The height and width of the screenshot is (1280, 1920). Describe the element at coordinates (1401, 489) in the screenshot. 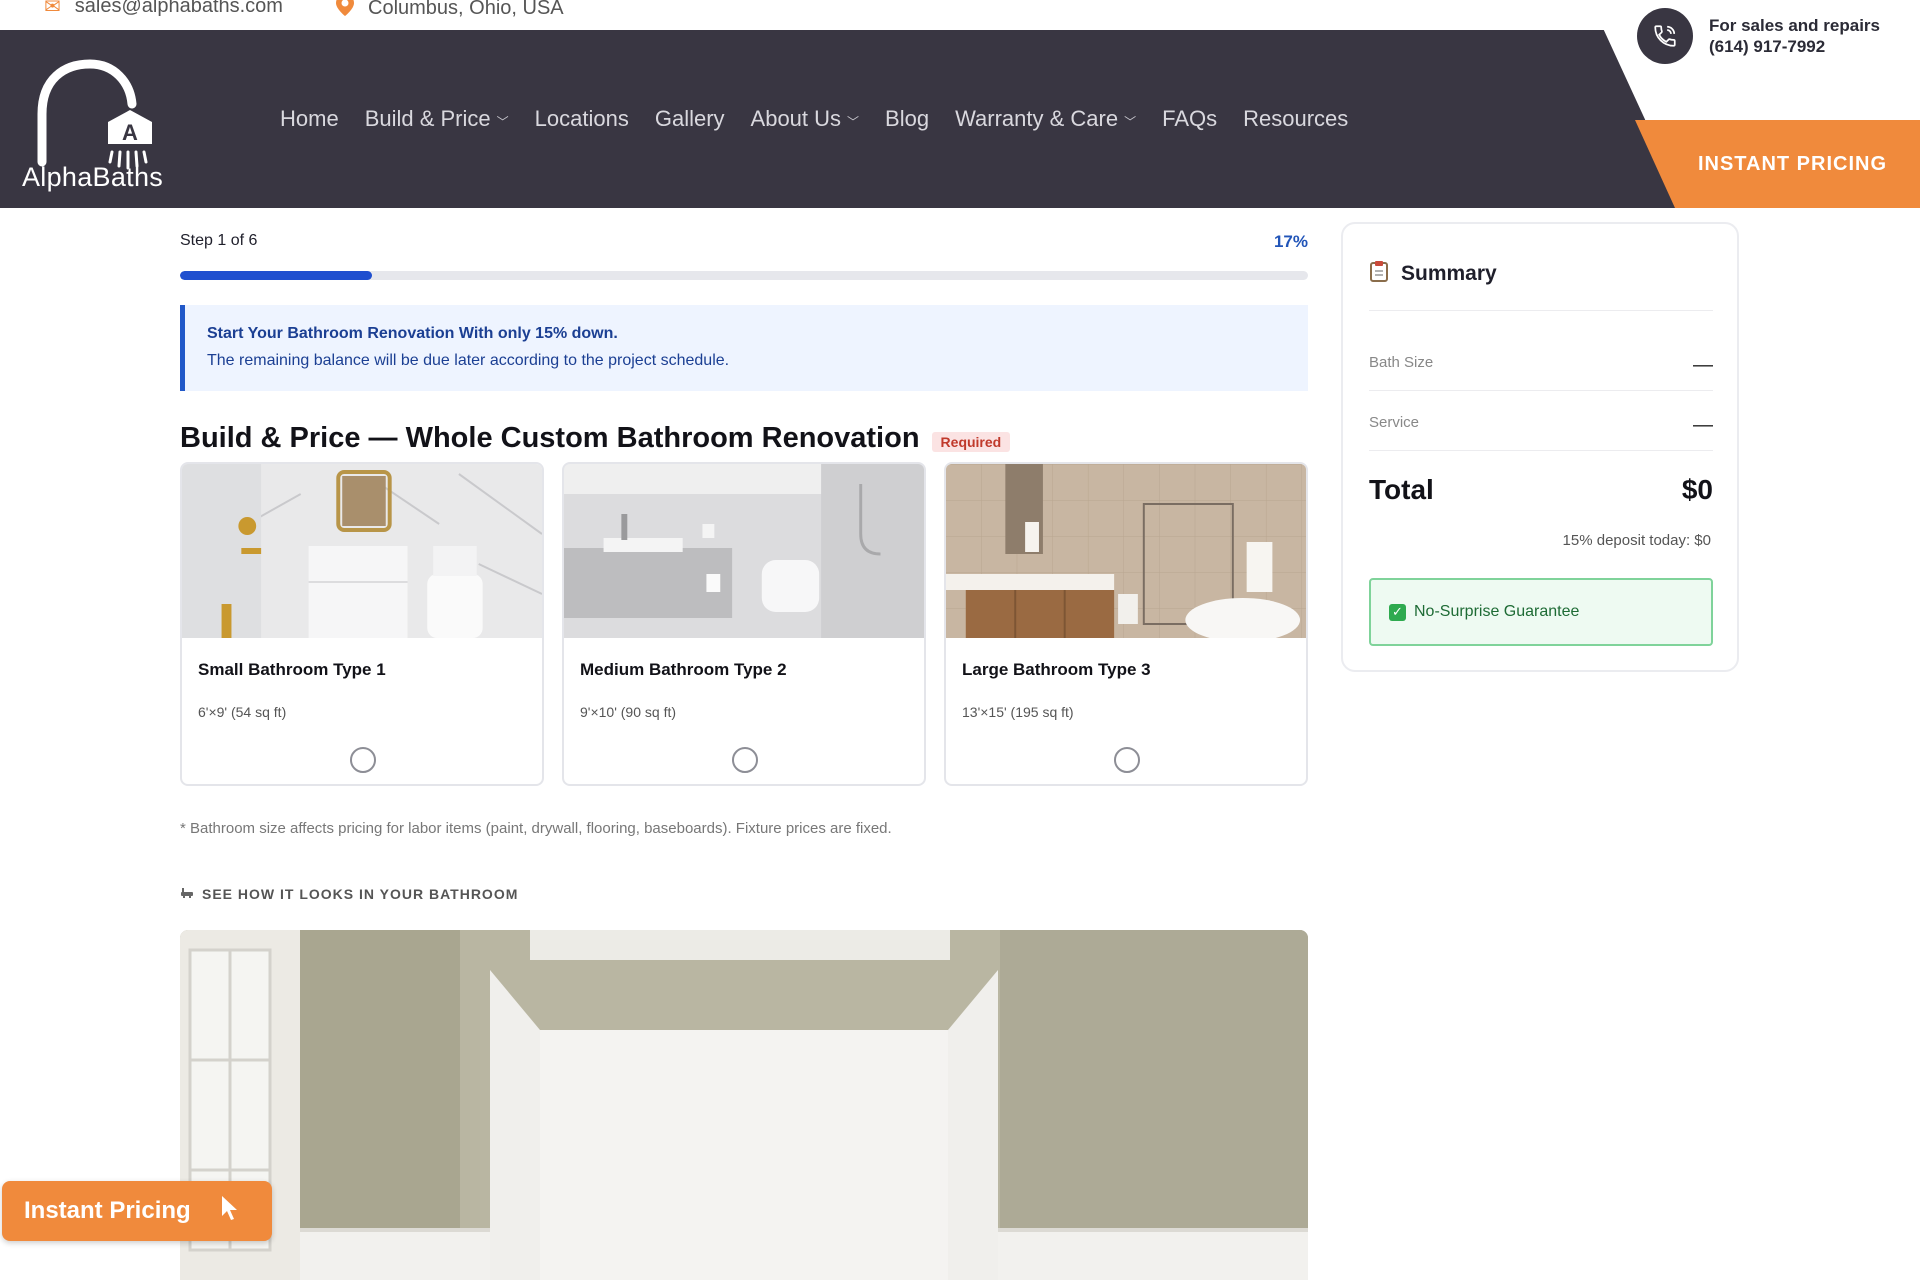

I see `total-label: Total` at that location.